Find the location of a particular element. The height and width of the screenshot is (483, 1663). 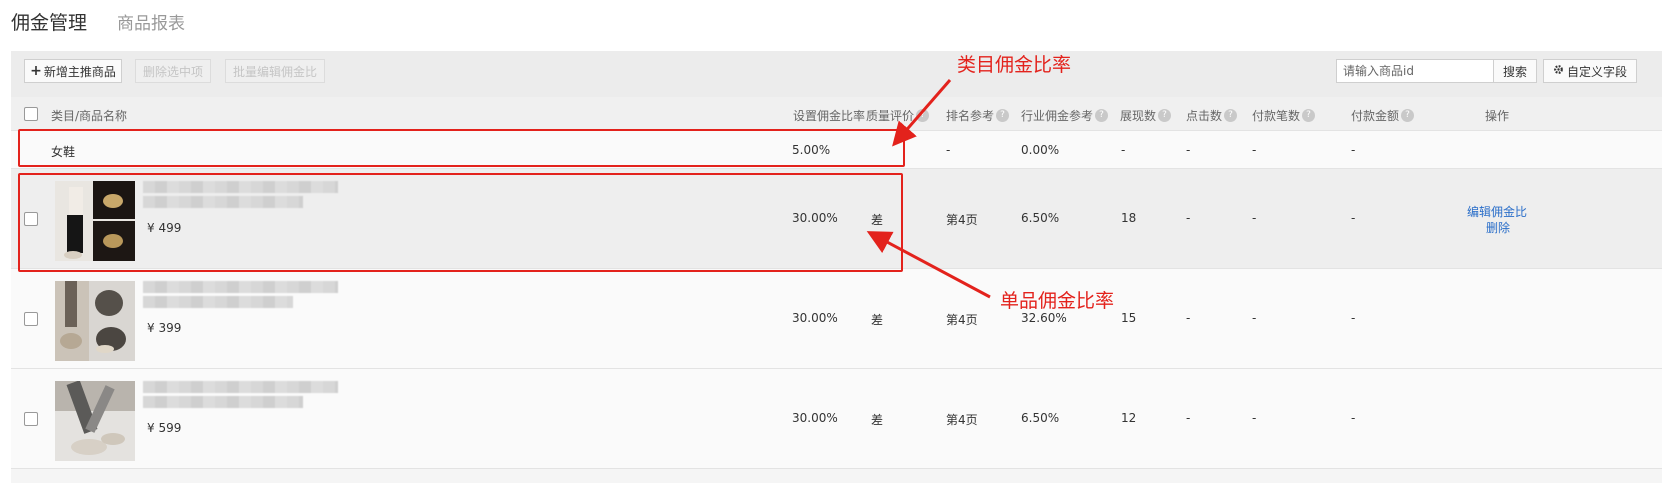

batch-edit-commission-button: 批量编辑佣金比 is located at coordinates (275, 71).